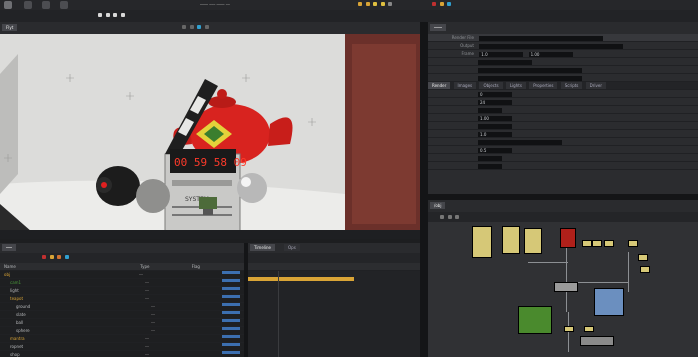 The width and height of the screenshot is (698, 357). Describe the element at coordinates (9, 247) in the screenshot. I see `tree-tab: ⎯⎯⎯` at that location.